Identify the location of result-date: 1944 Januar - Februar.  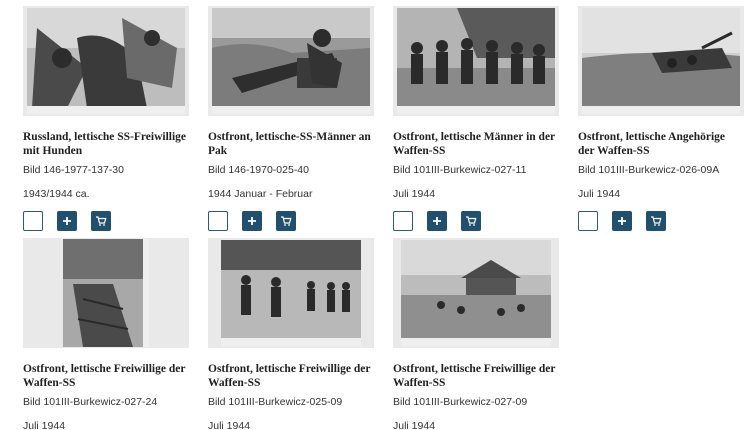
(260, 194).